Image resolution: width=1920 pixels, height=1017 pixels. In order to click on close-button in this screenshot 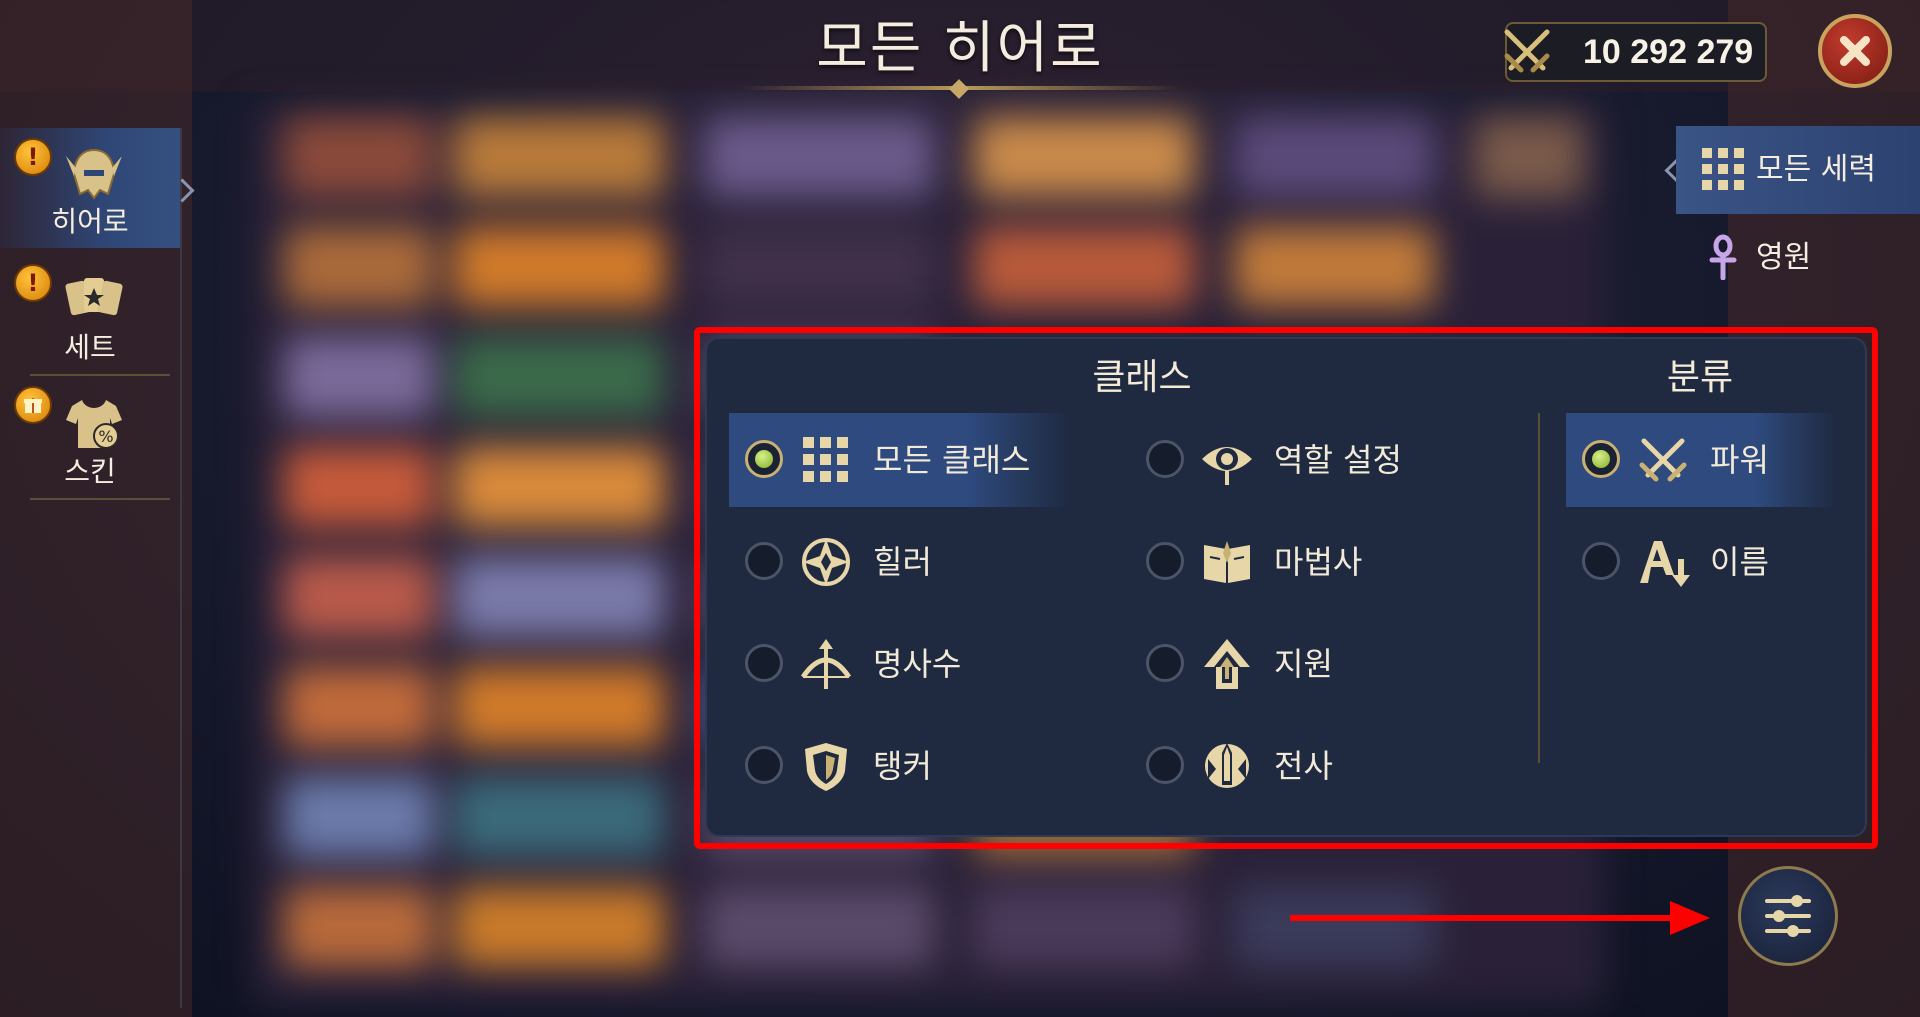, I will do `click(1855, 51)`.